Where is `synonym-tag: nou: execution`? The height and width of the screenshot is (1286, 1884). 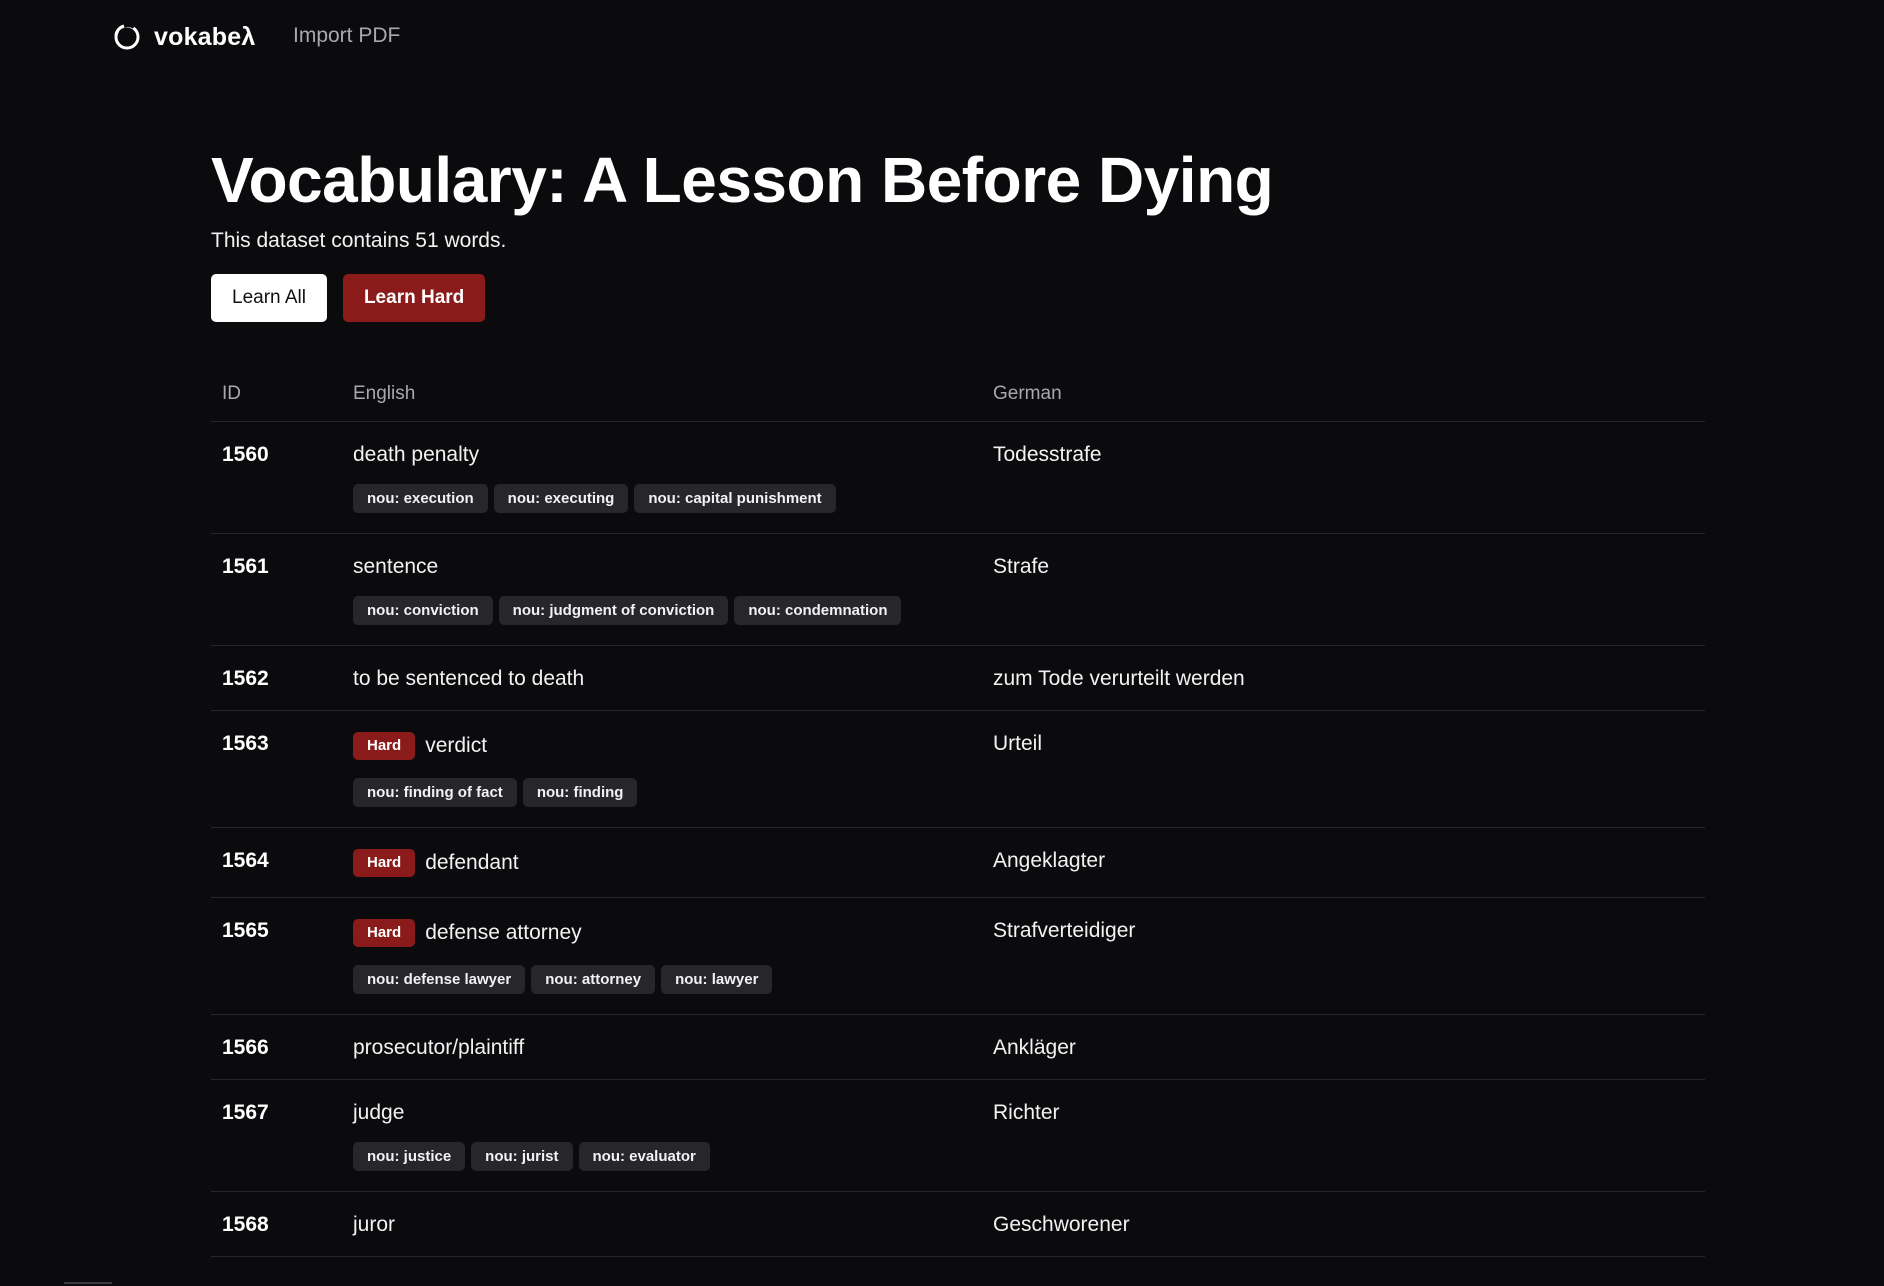 synonym-tag: nou: execution is located at coordinates (420, 498).